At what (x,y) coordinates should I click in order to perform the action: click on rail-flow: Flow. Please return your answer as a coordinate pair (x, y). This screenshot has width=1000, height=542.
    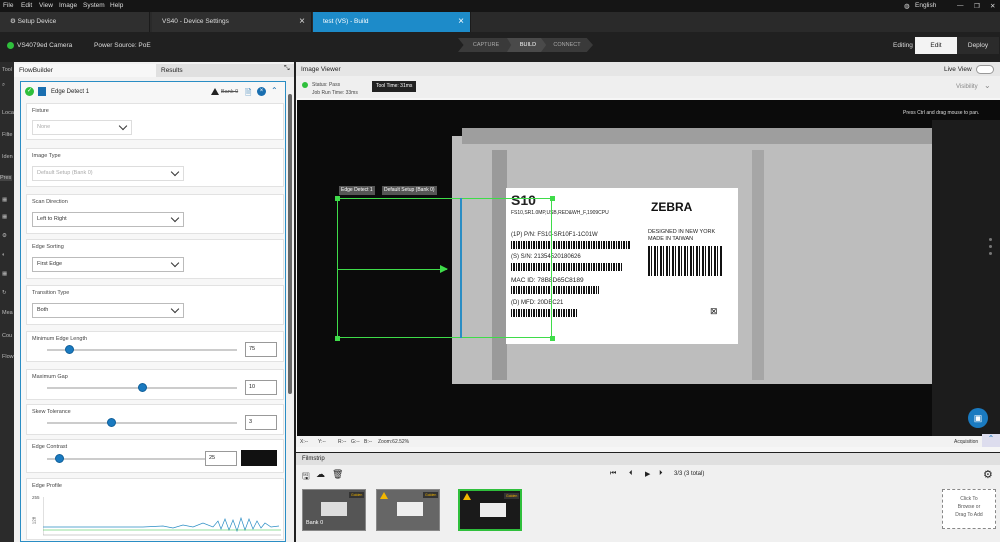
    Looking at the image, I should click on (8, 357).